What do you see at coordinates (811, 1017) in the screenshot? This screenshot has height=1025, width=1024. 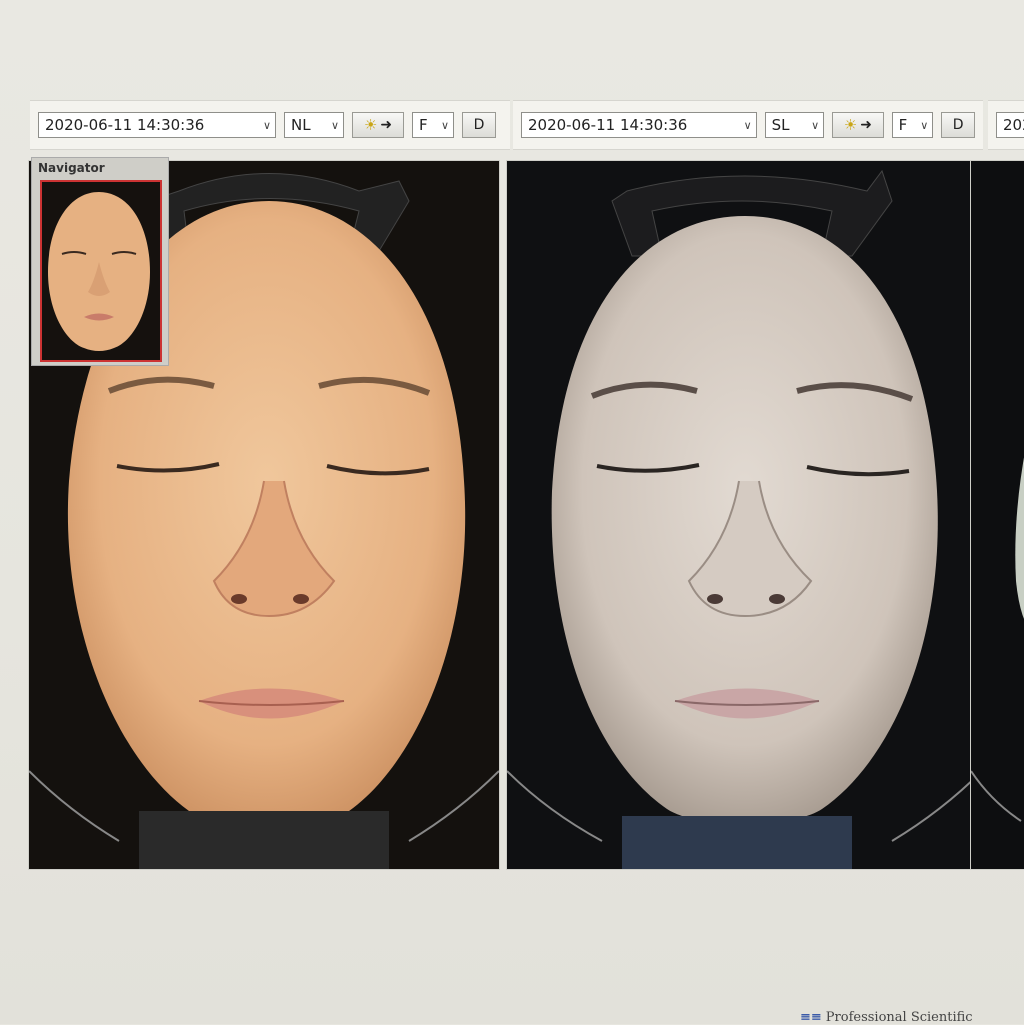 I see `brand-logo-icon: ≡≡` at bounding box center [811, 1017].